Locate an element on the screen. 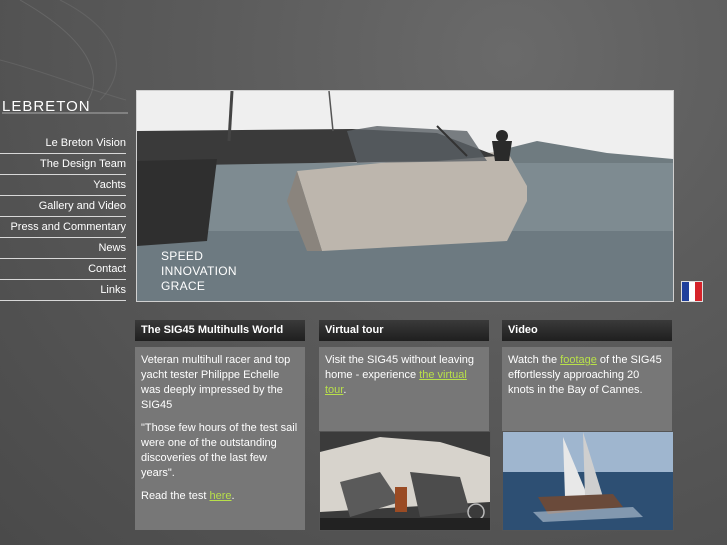 This screenshot has width=727, height=545. panel-title: Virtual tour is located at coordinates (404, 330).